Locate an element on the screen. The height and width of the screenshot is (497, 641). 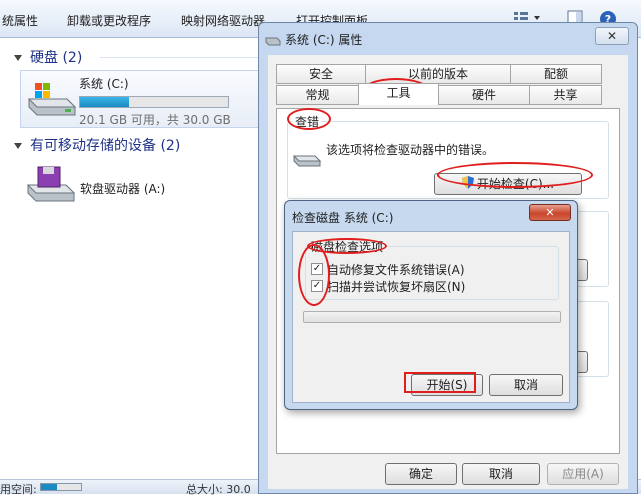
annotation-start-button is located at coordinates (440, 382).